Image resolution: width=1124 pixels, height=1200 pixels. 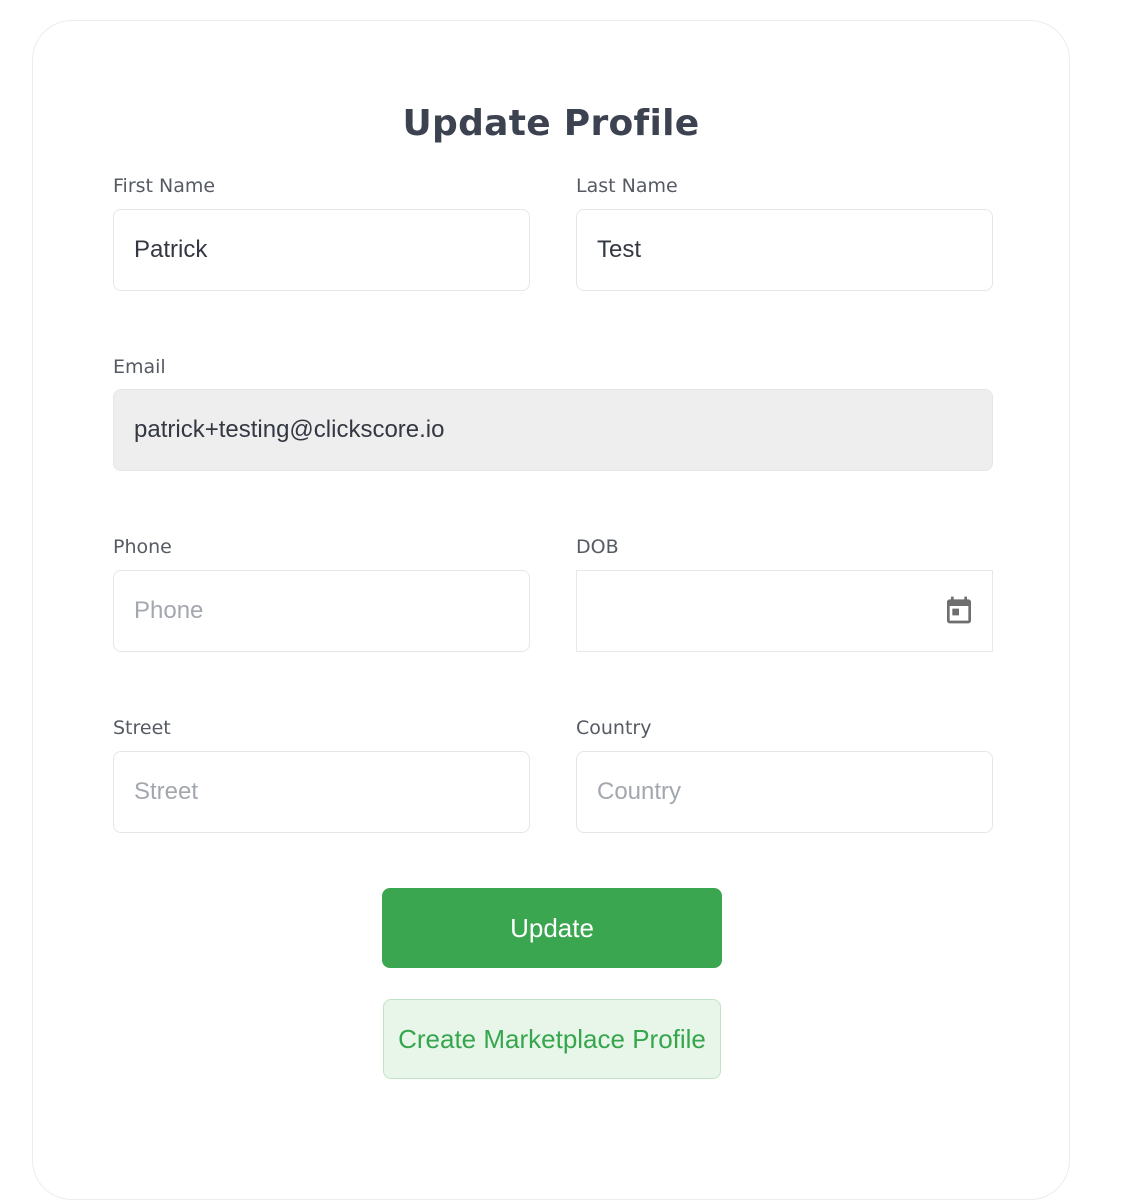 What do you see at coordinates (552, 928) in the screenshot?
I see `update-button: Update` at bounding box center [552, 928].